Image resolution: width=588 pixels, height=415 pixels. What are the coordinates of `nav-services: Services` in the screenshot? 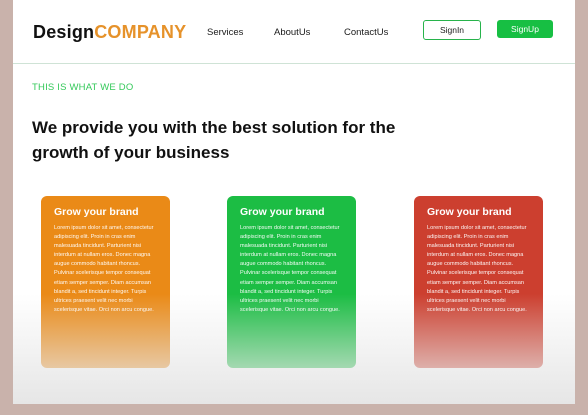 It's located at (225, 32).